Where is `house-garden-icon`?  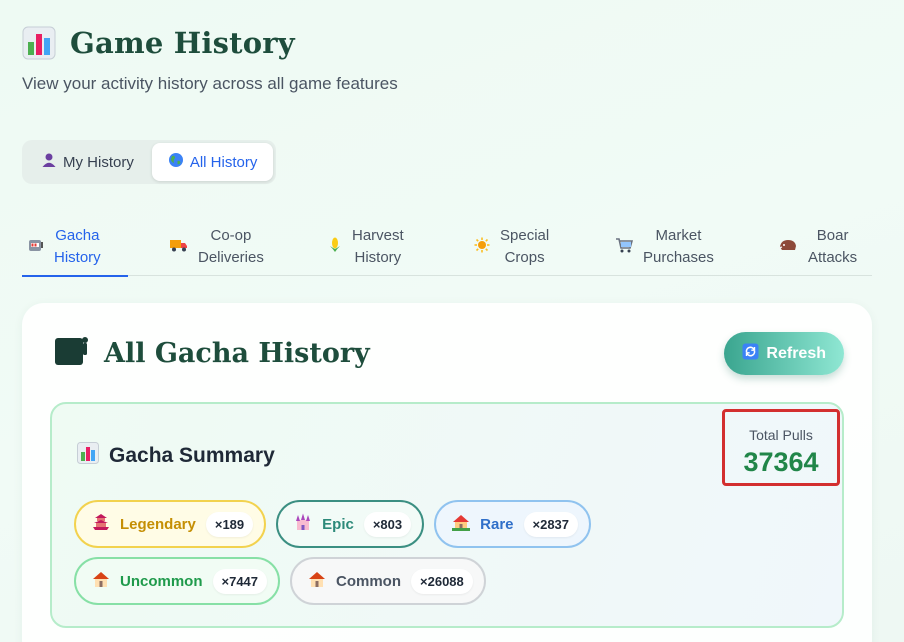
house-garden-icon is located at coordinates (461, 524).